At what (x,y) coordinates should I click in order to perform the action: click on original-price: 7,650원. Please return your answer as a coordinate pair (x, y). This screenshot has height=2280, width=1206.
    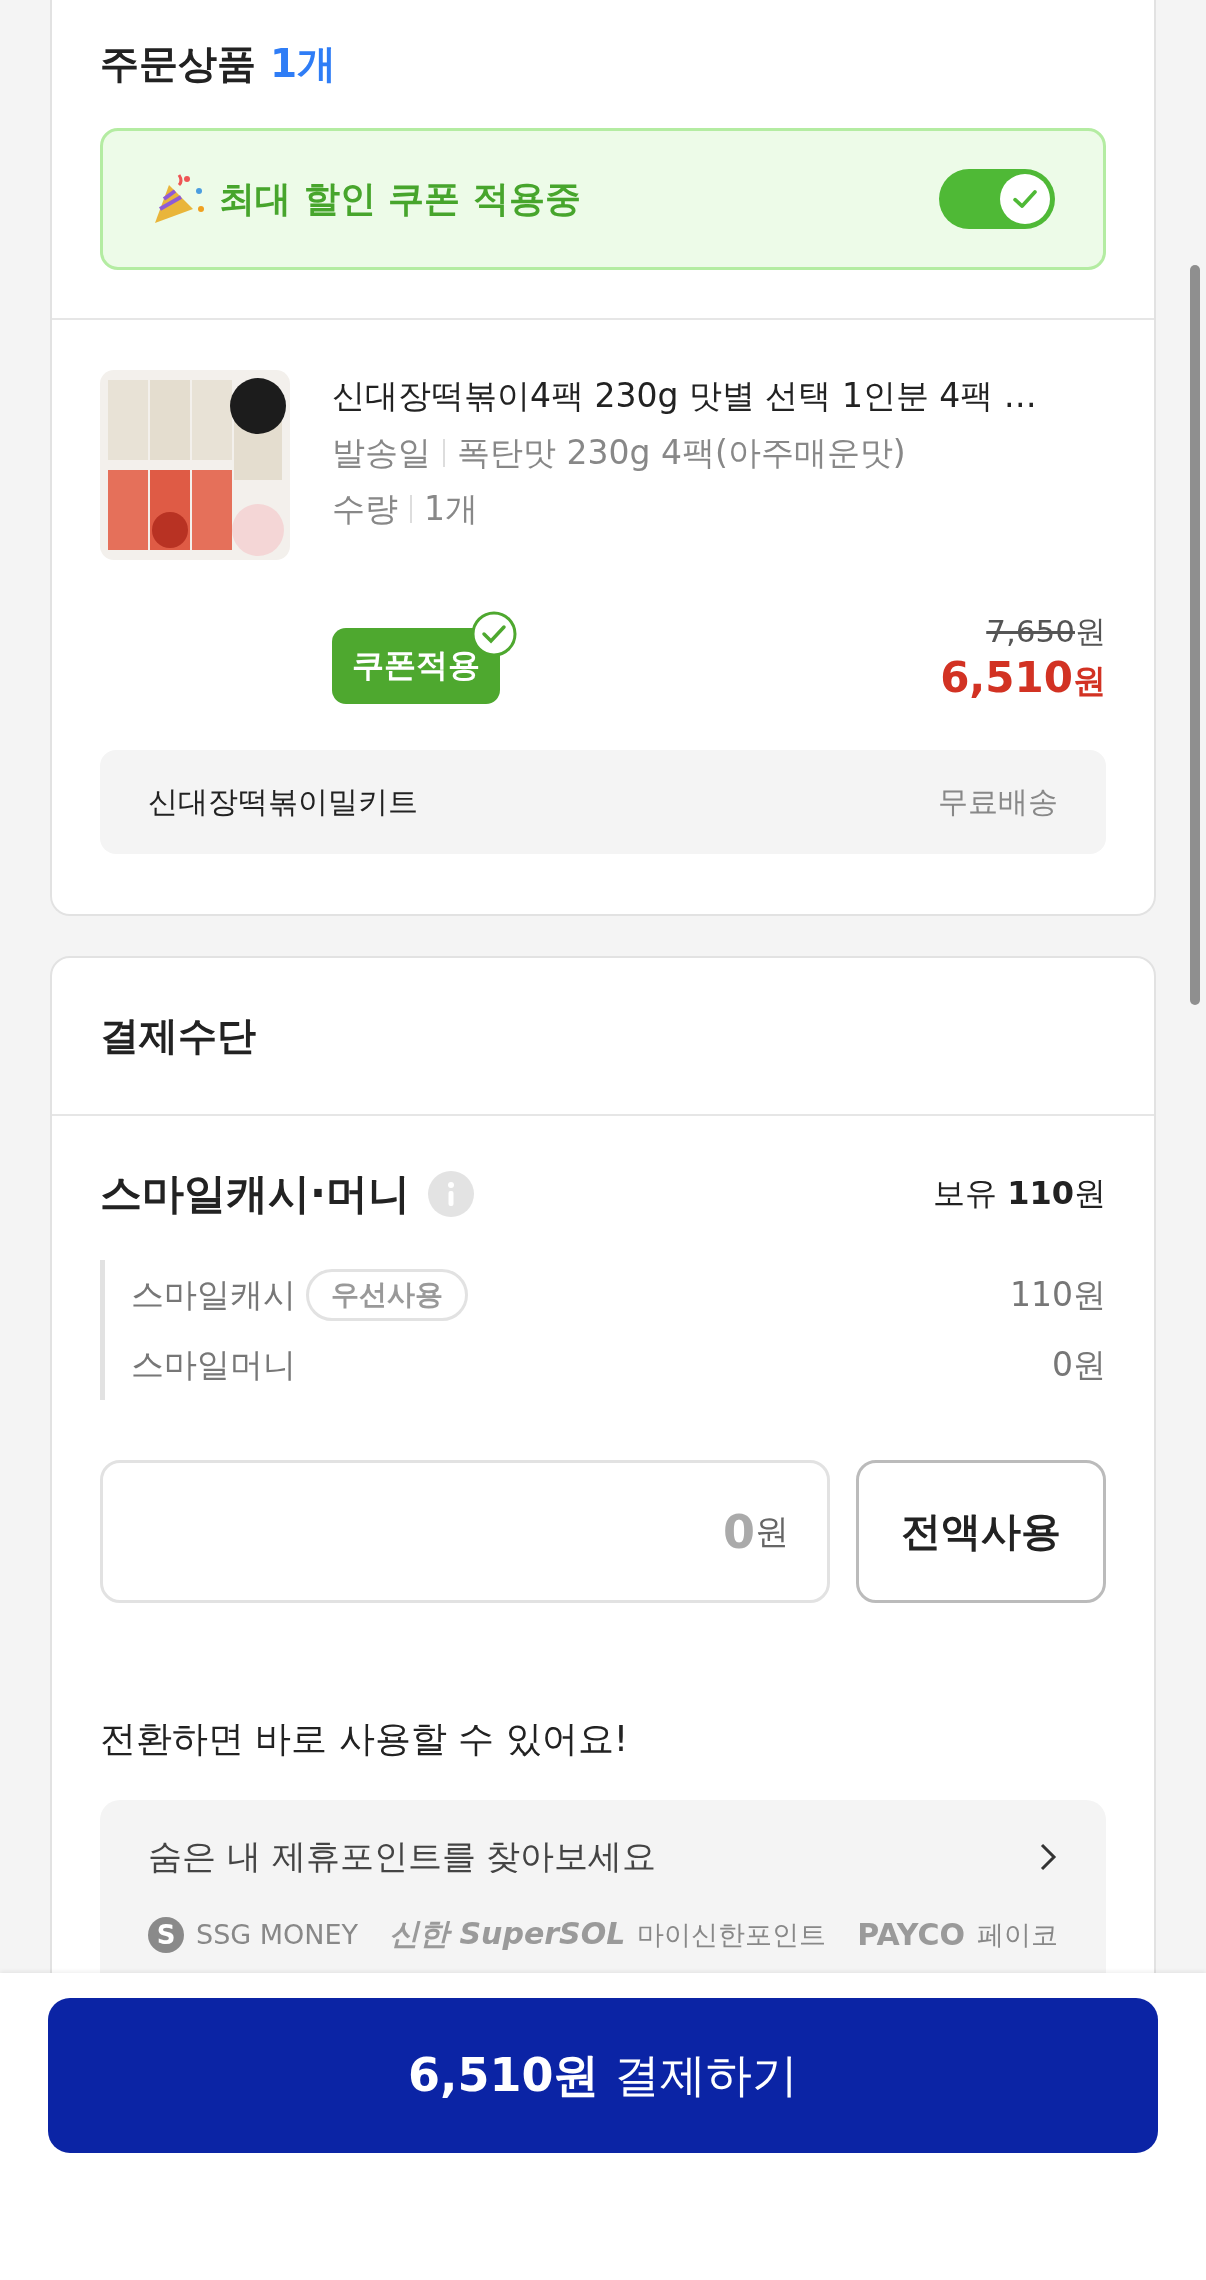
    Looking at the image, I should click on (1046, 631).